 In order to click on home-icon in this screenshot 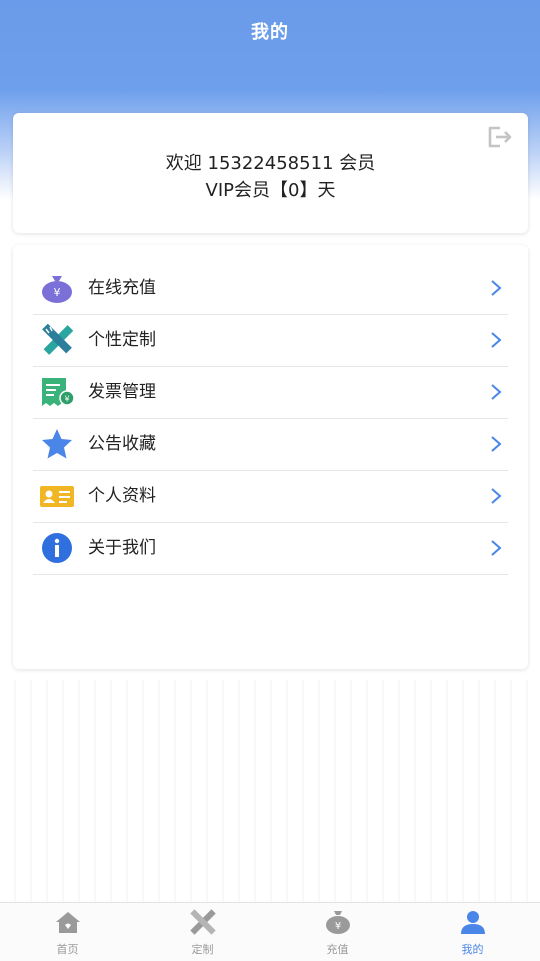, I will do `click(68, 922)`.